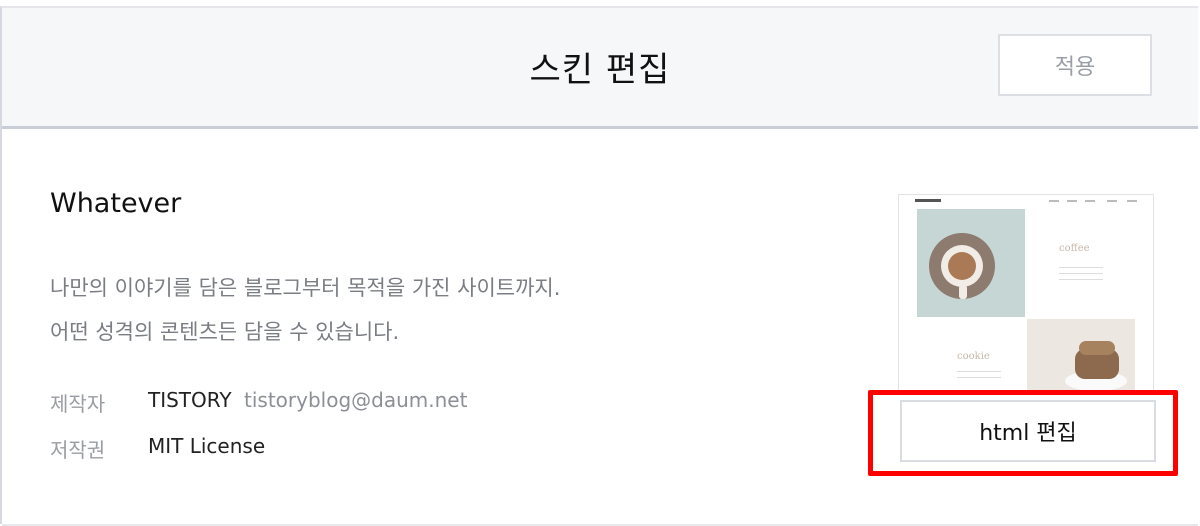  I want to click on highlight-box, so click(1023, 433).